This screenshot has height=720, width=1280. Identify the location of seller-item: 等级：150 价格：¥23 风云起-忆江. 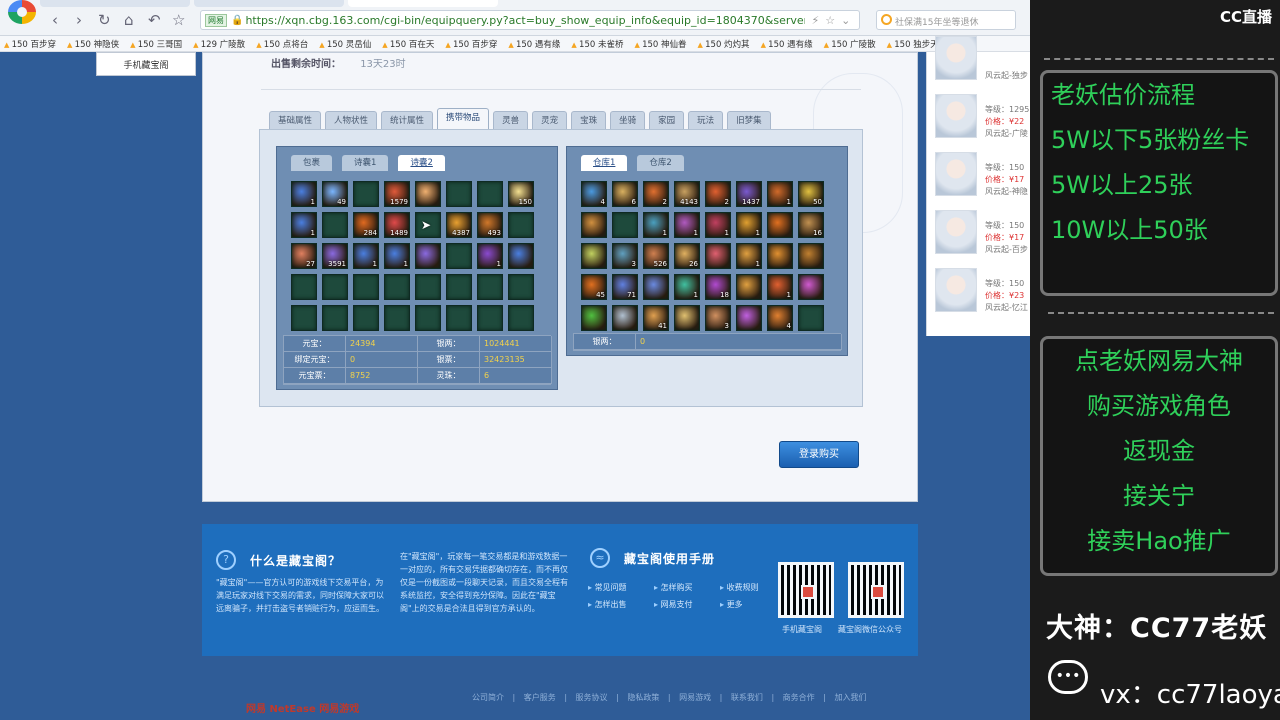
(981, 290).